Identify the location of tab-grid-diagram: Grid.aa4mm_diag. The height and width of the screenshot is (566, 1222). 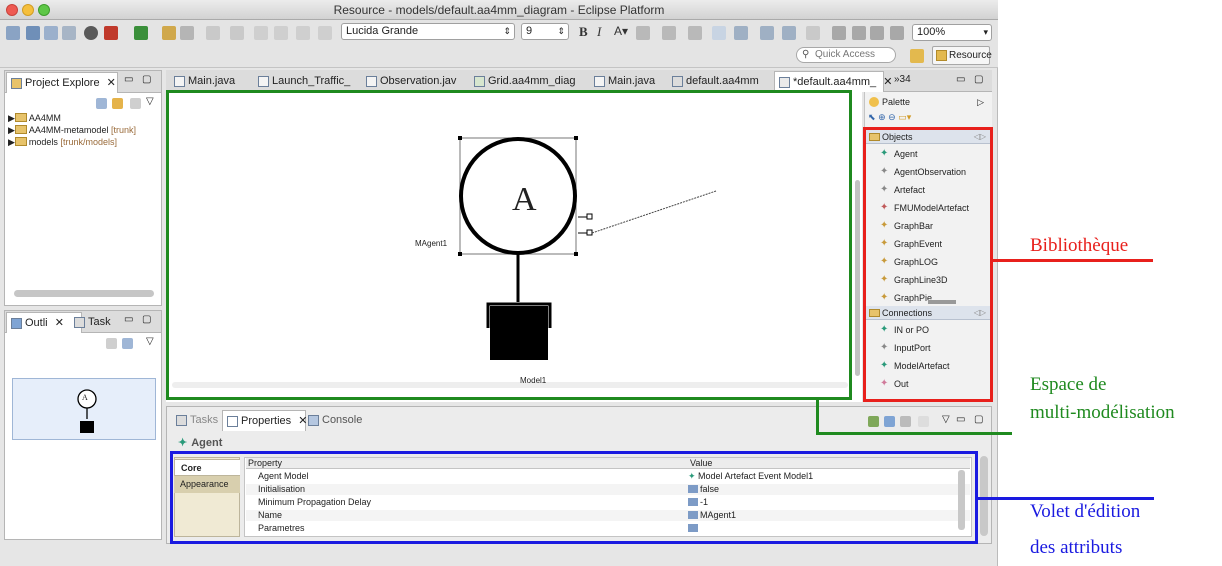
(525, 81).